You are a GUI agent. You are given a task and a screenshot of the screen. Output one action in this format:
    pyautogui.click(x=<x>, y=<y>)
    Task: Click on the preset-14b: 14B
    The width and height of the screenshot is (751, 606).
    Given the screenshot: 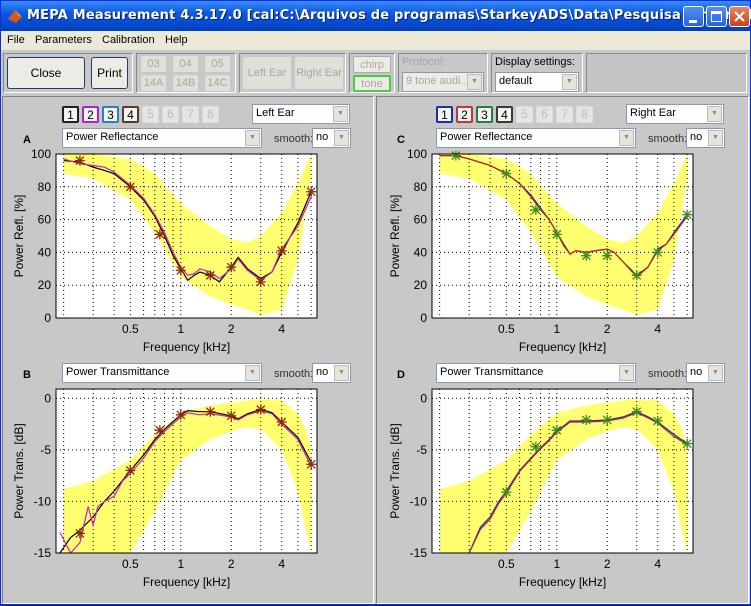 What is the action you would take?
    pyautogui.click(x=185, y=83)
    